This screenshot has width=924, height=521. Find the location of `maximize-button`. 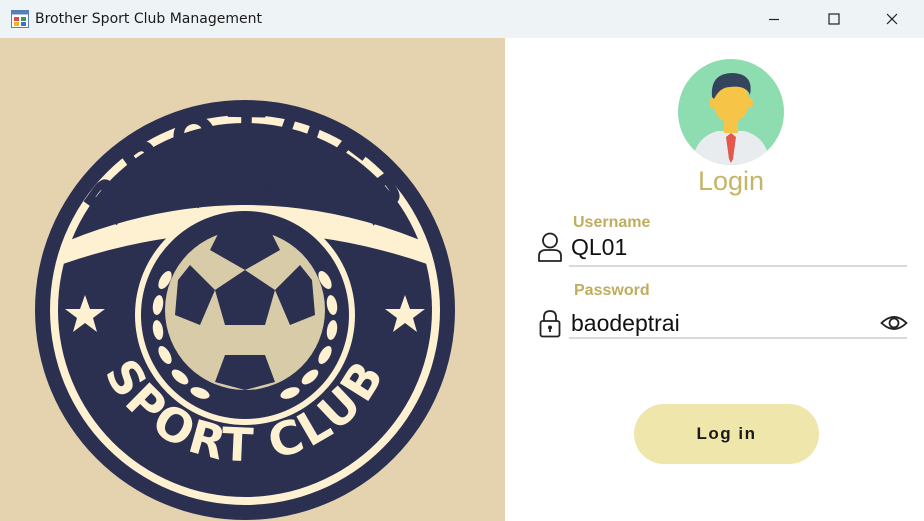

maximize-button is located at coordinates (834, 19).